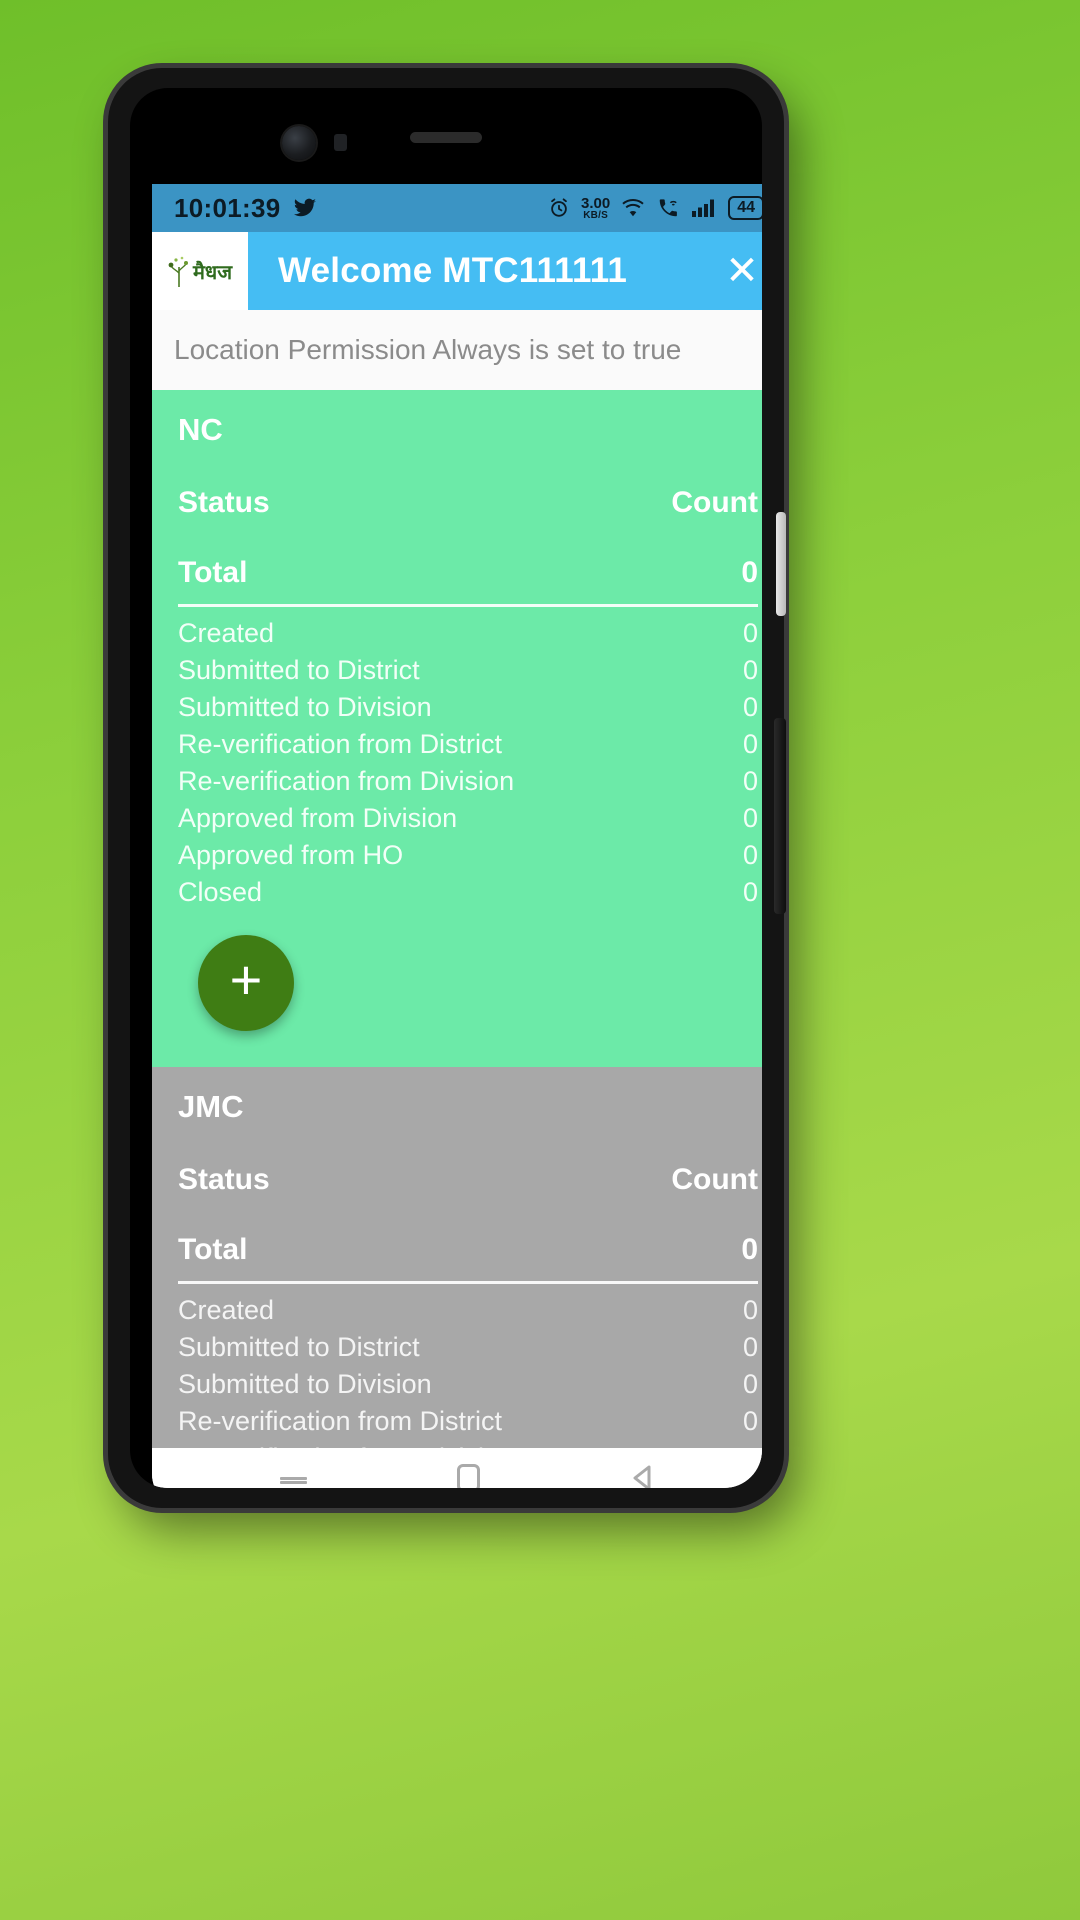 Image resolution: width=1080 pixels, height=1920 pixels. Describe the element at coordinates (291, 855) in the screenshot. I see `row-label: Approved from HO` at that location.